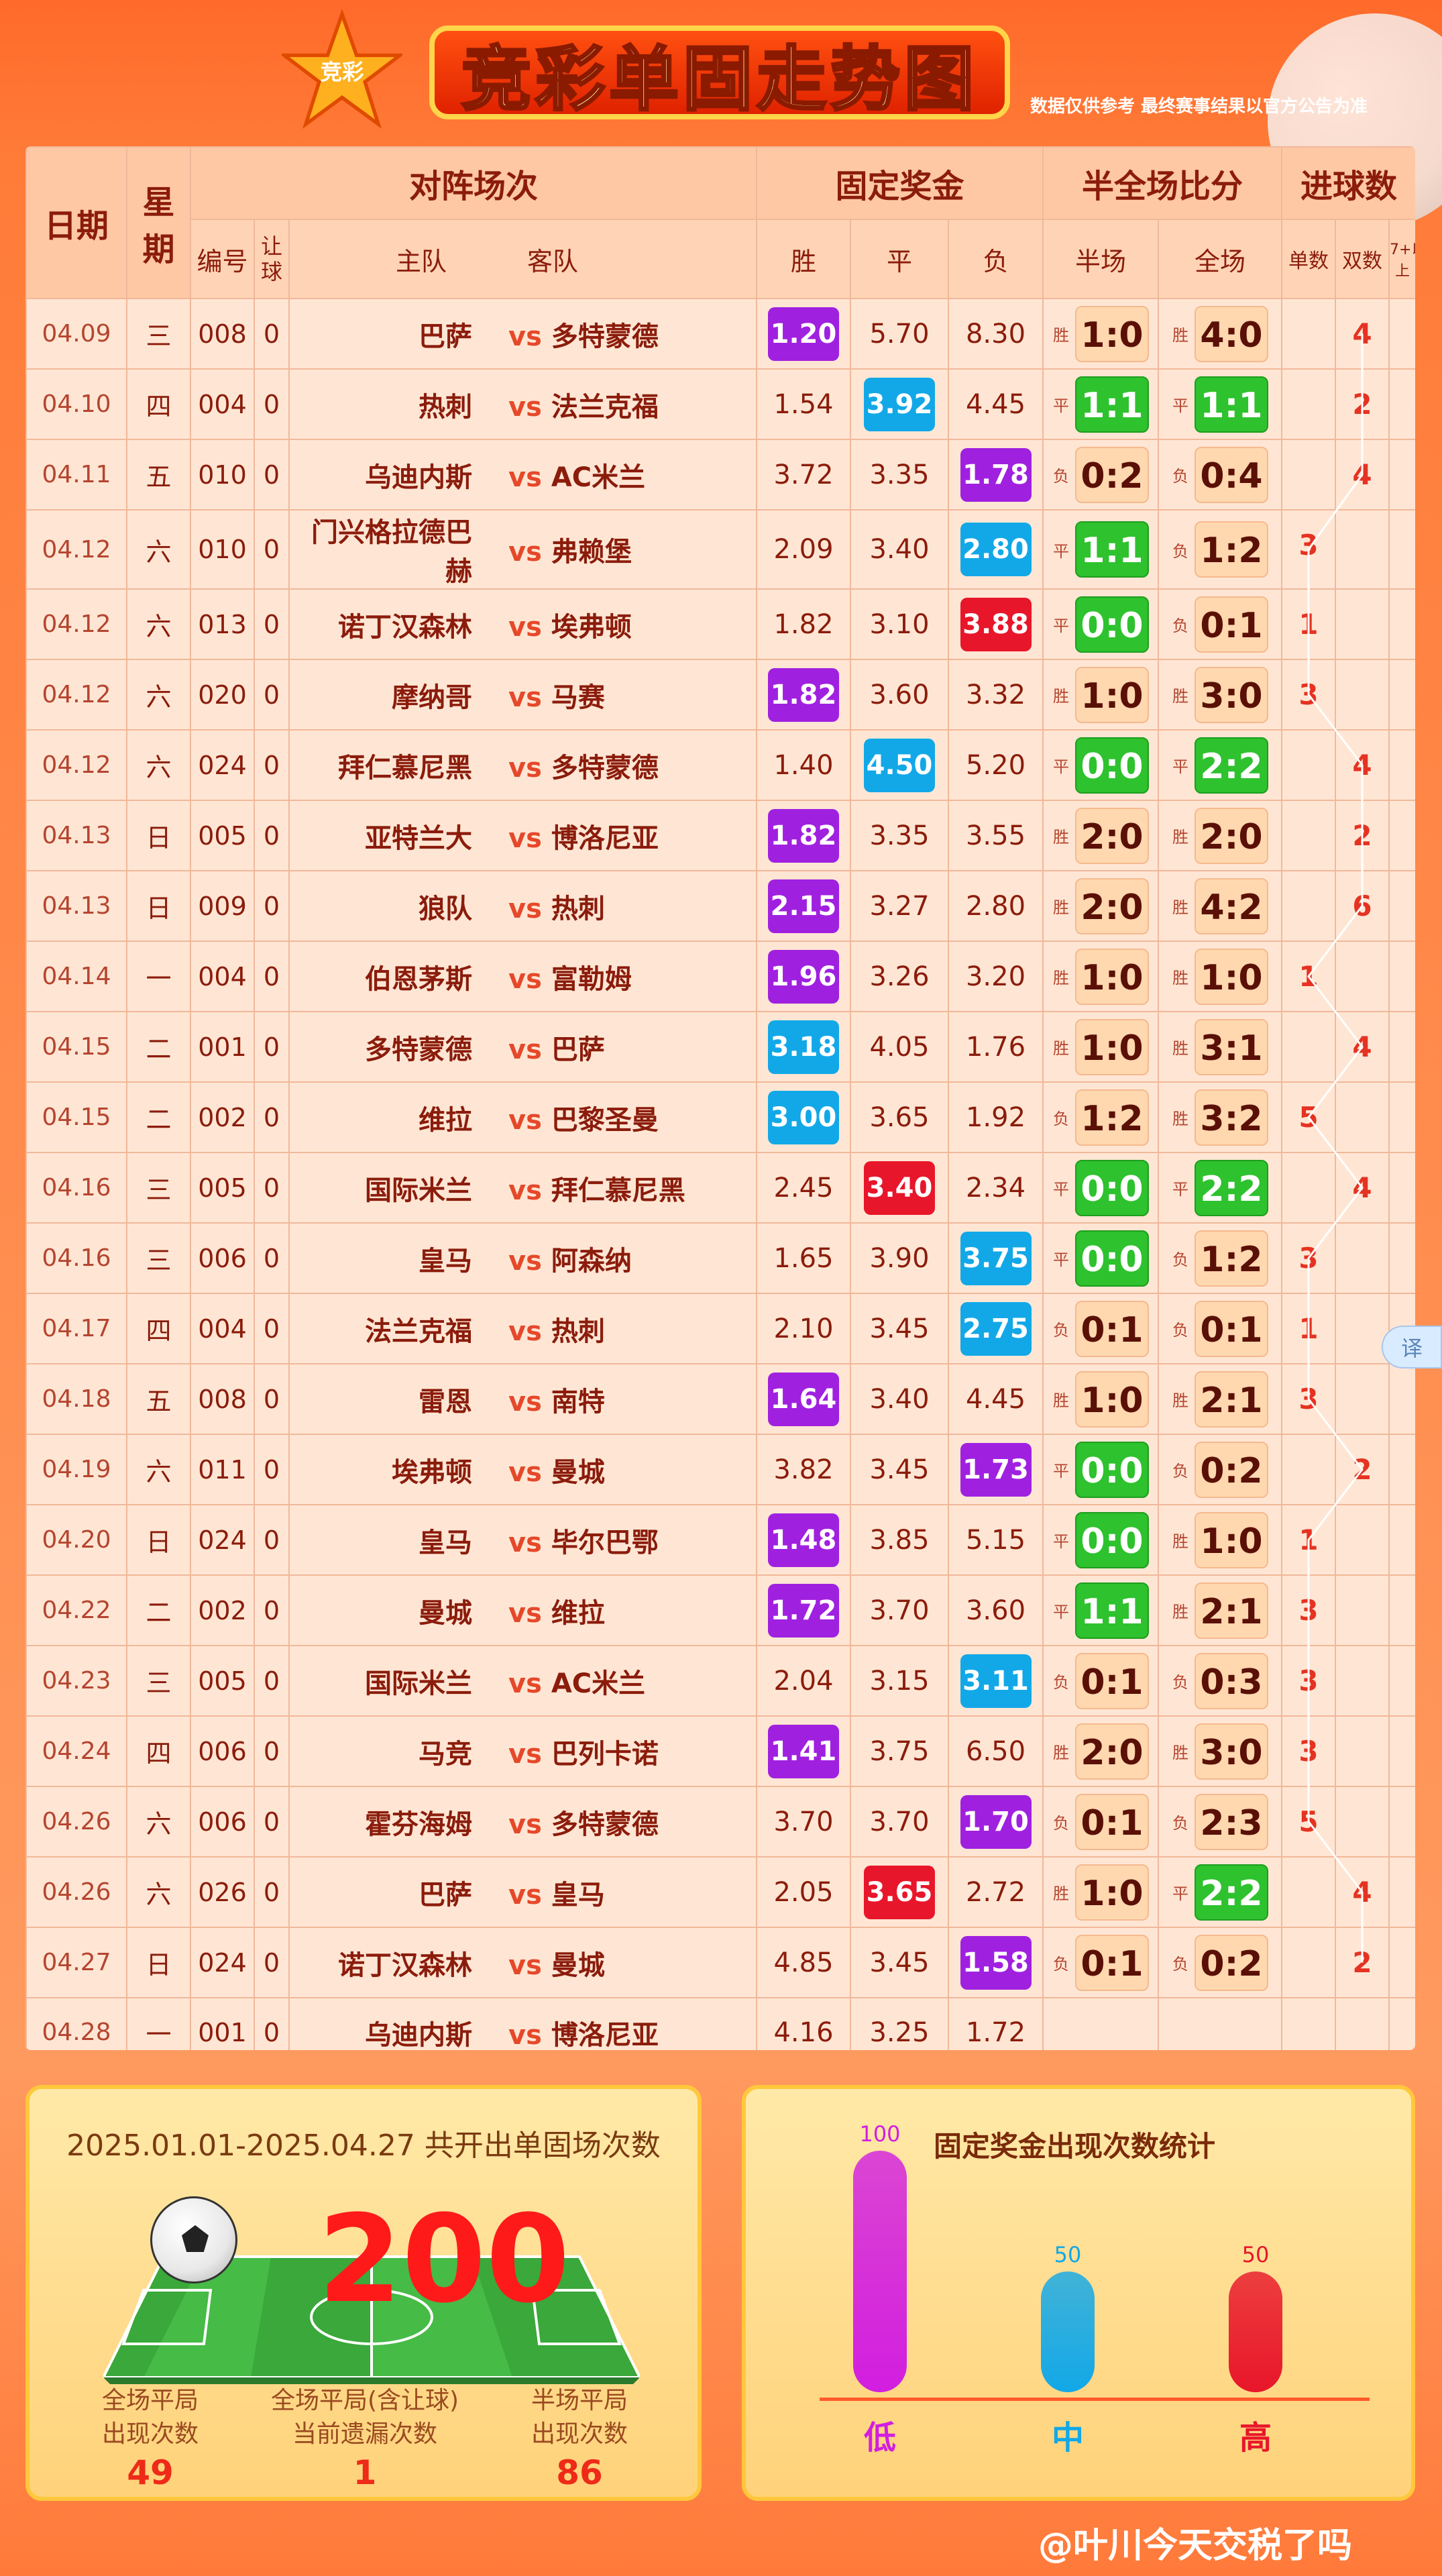  Describe the element at coordinates (222, 765) in the screenshot. I see `match-no-cell: 024` at that location.